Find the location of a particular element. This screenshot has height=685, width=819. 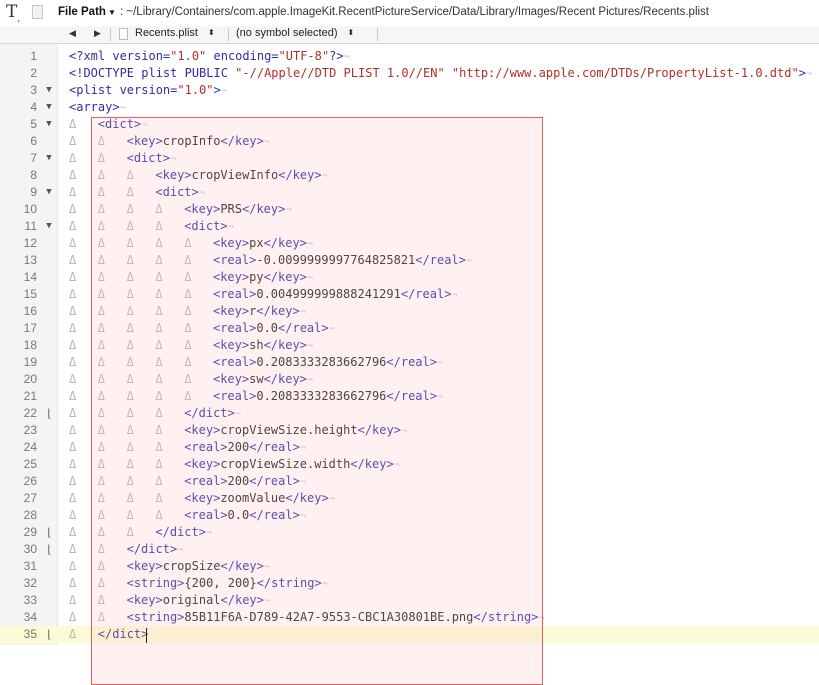

line-number: 7 is located at coordinates (33, 158).